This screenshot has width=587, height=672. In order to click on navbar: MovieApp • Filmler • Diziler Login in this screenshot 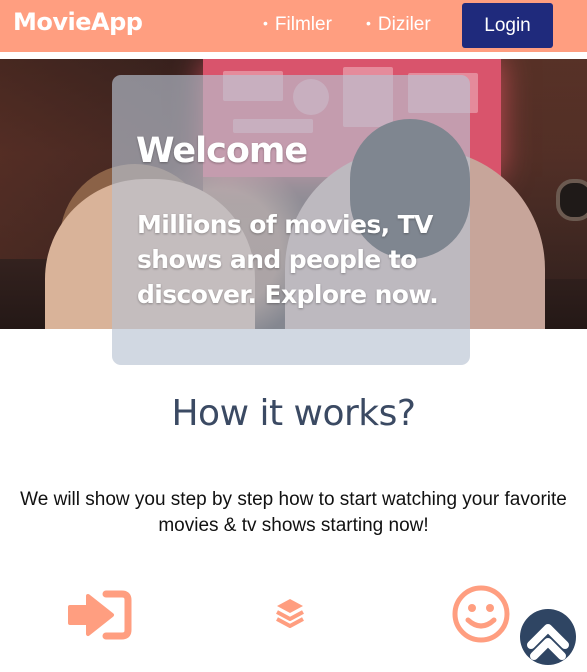, I will do `click(293, 26)`.